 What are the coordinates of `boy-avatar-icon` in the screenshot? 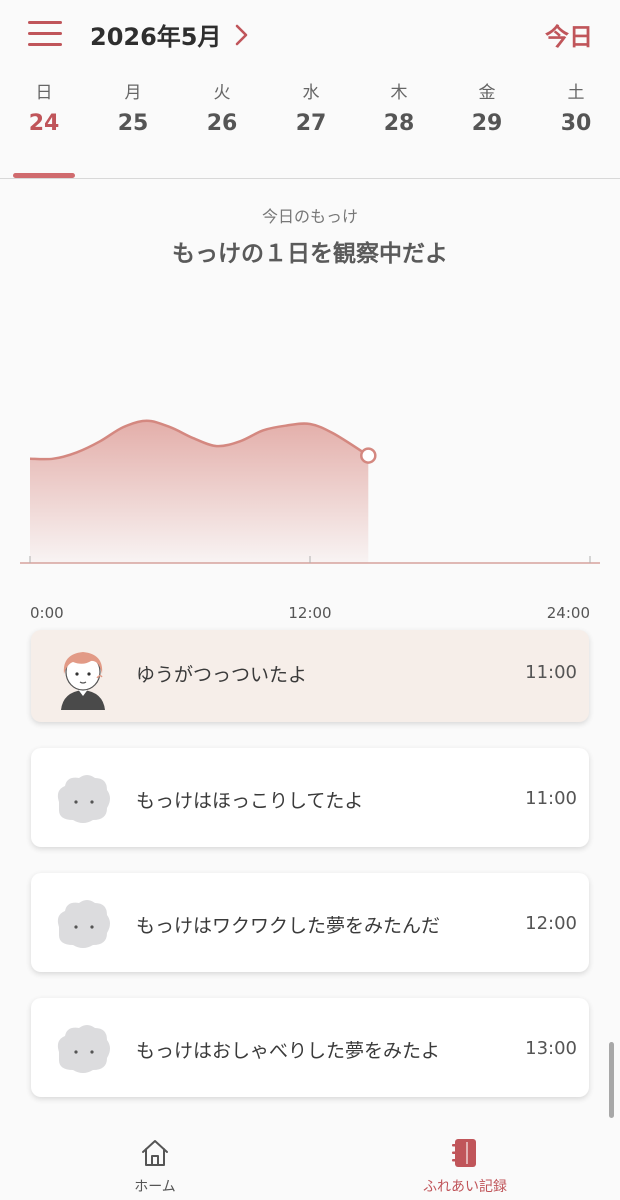 It's located at (83, 677).